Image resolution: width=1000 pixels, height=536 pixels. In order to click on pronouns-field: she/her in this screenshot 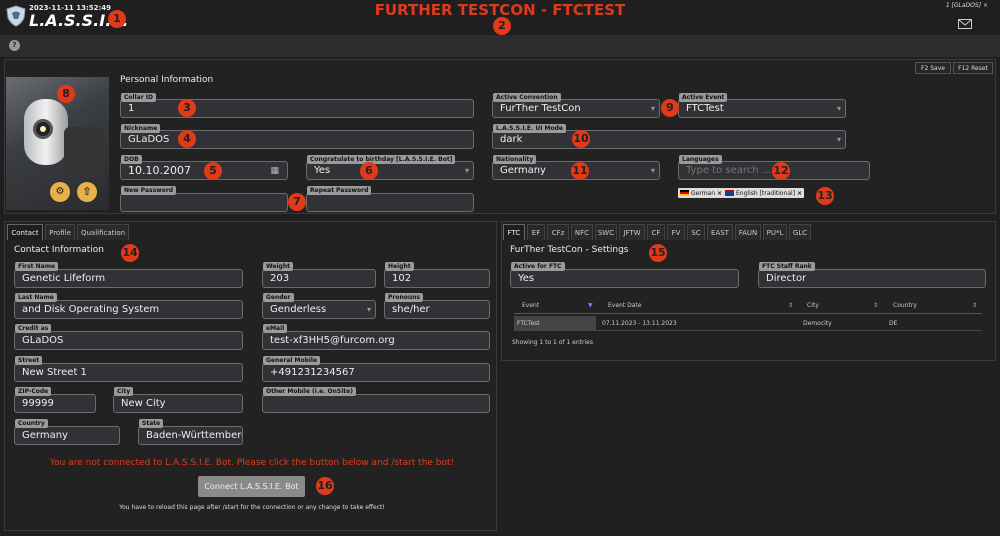, I will do `click(437, 309)`.